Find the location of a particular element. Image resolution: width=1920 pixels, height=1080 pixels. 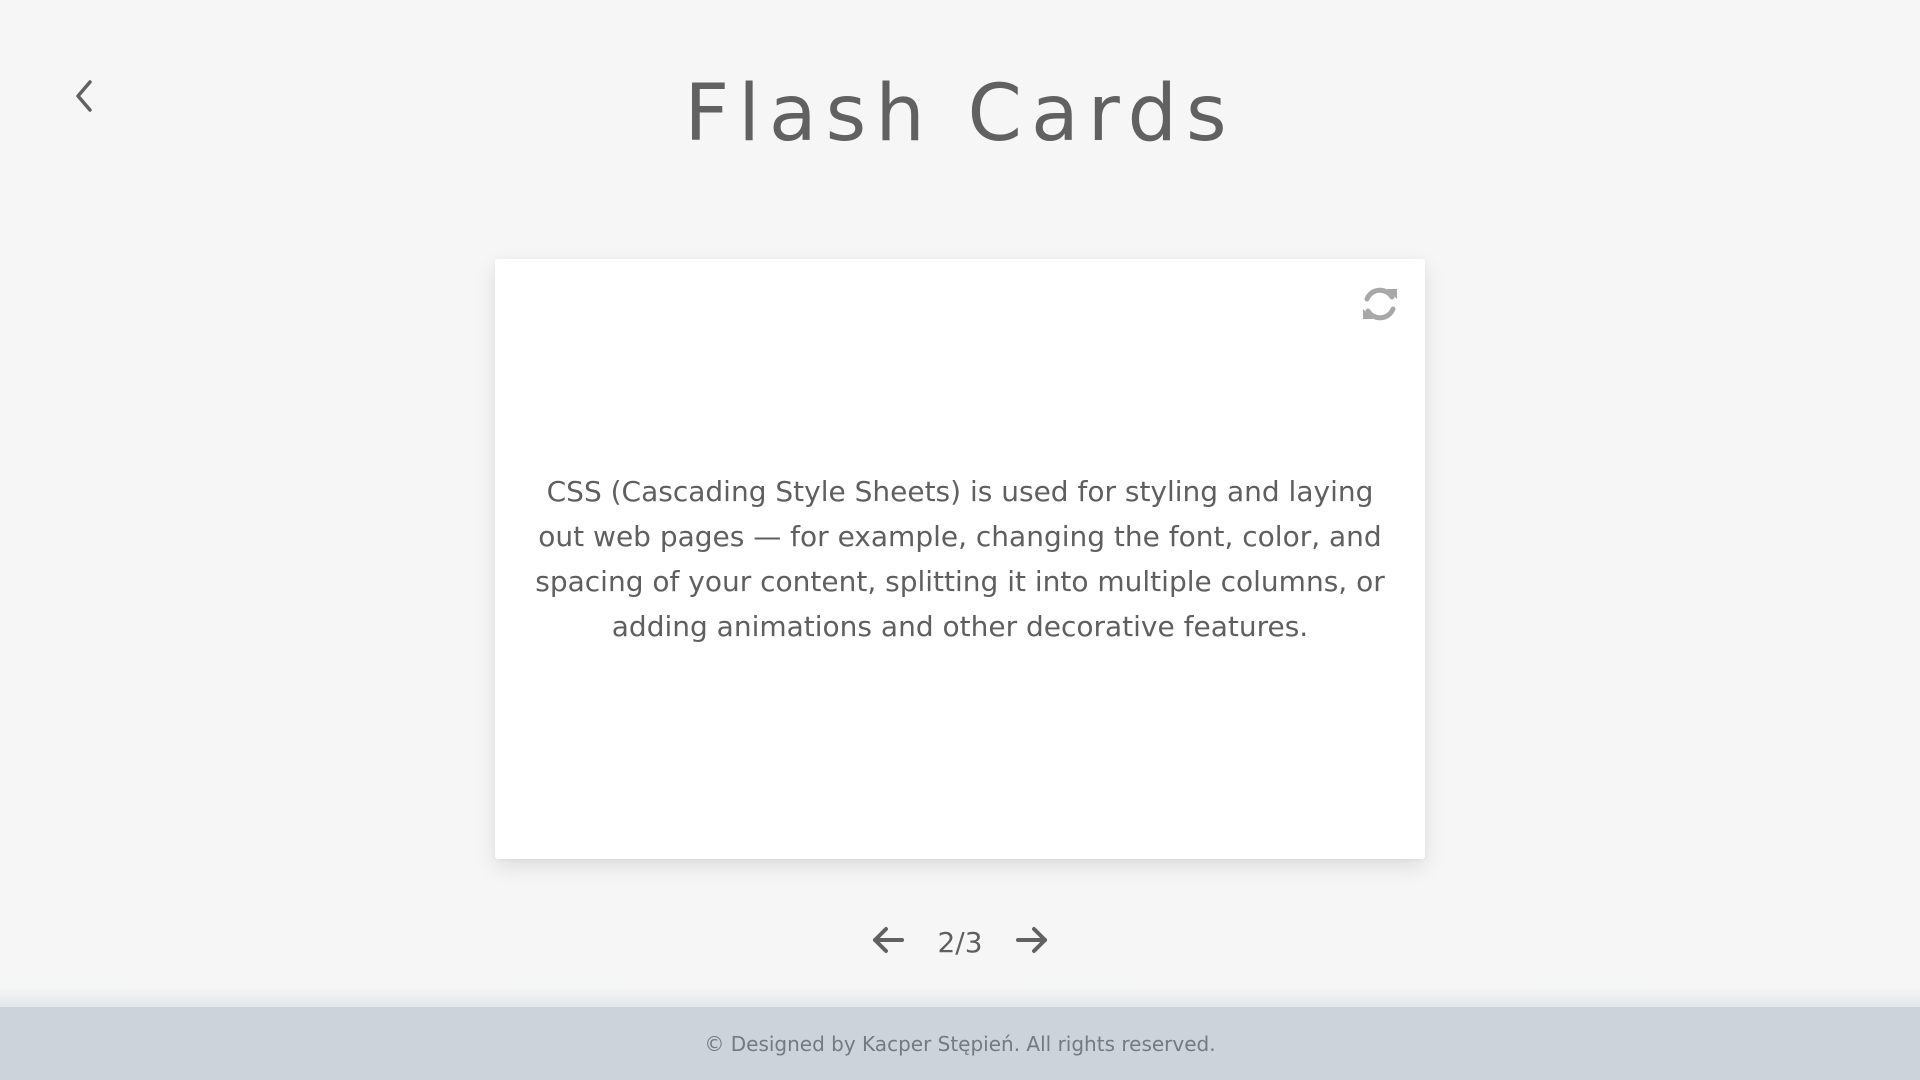

page-title: Flash Cards is located at coordinates (960, 114).